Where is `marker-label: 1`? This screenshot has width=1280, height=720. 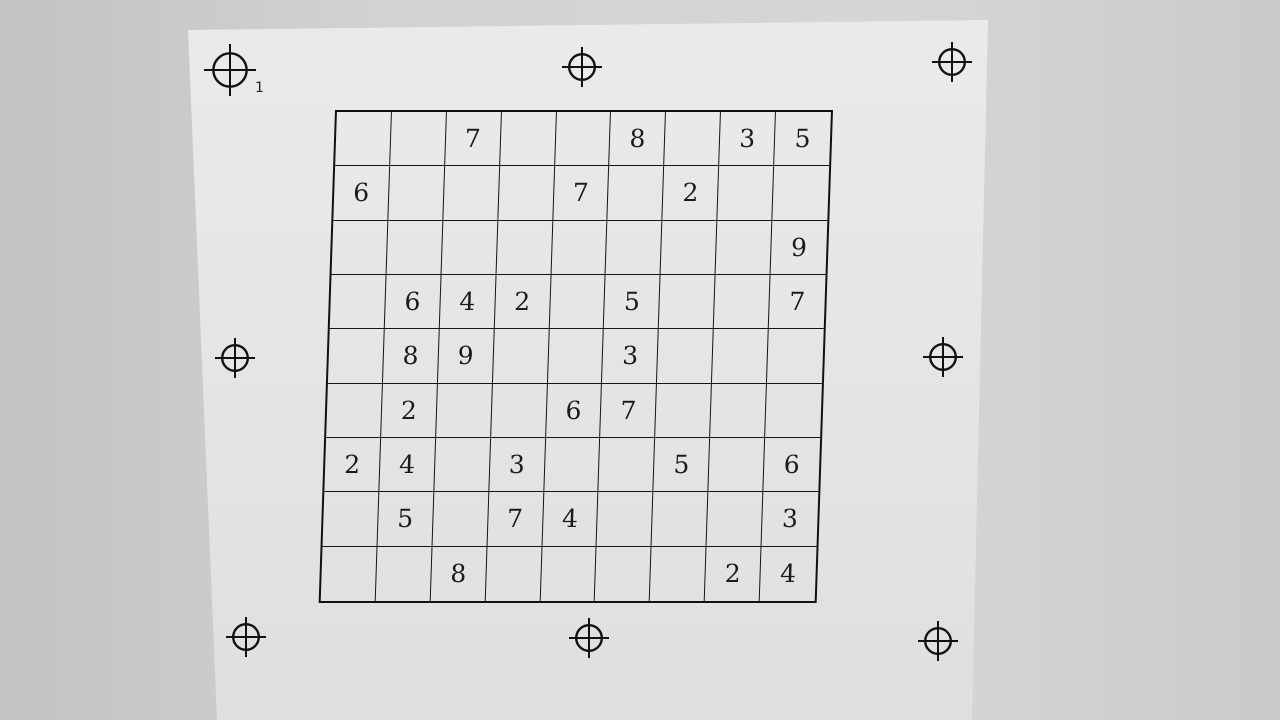 marker-label: 1 is located at coordinates (259, 88).